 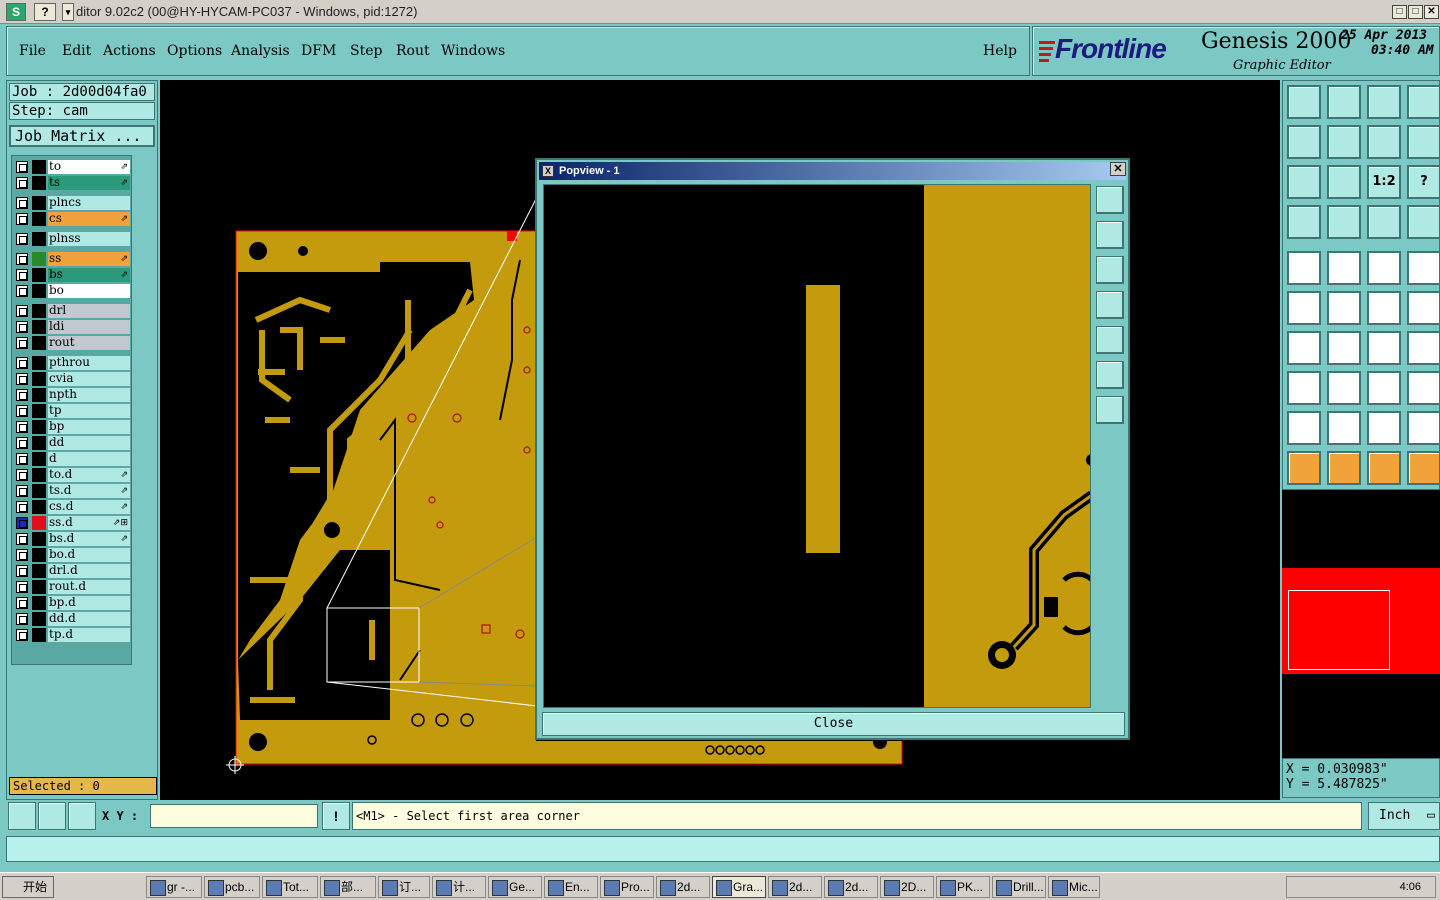 I want to click on move-point-2-icon, so click(x=1423, y=308).